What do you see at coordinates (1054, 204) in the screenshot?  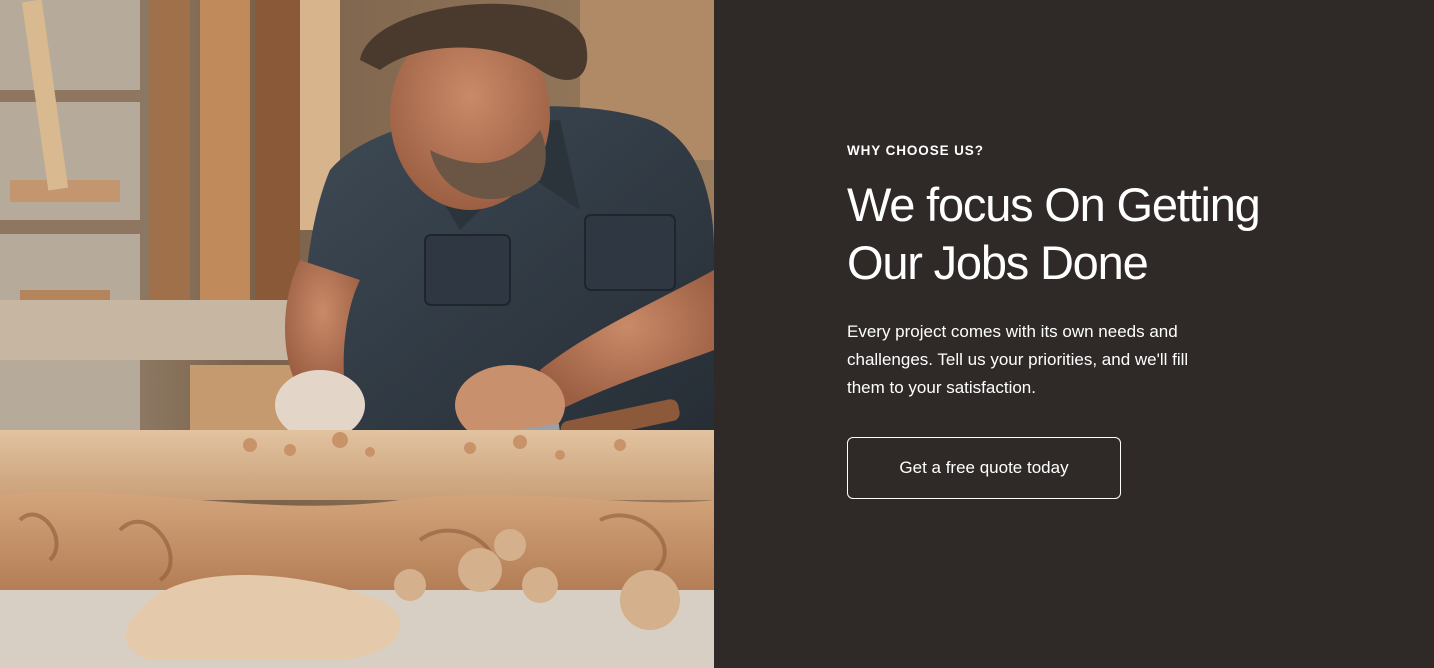 I see `heading-line-1: We focus On Getting` at bounding box center [1054, 204].